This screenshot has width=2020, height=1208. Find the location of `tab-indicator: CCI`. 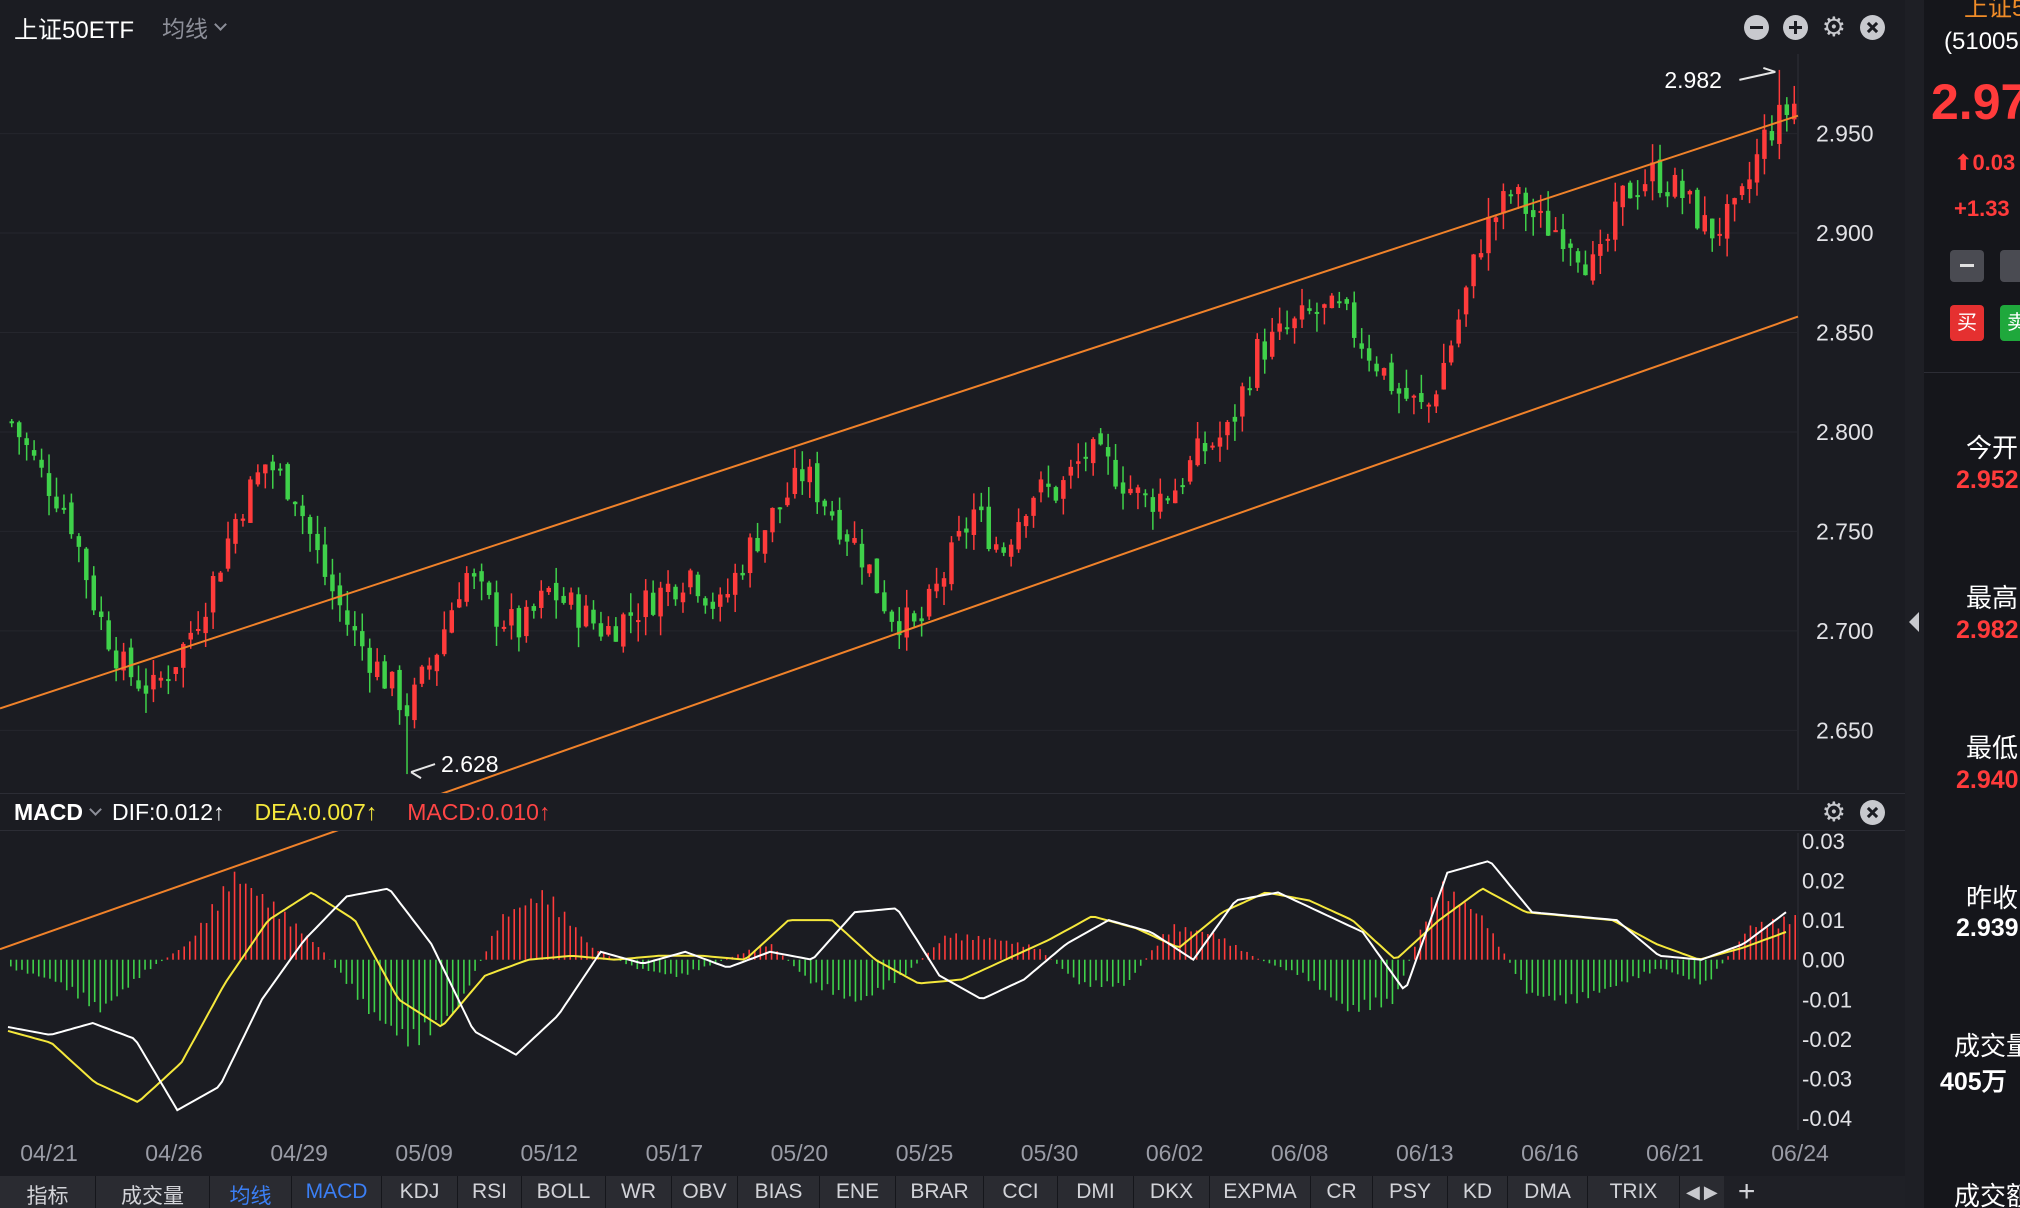

tab-indicator: CCI is located at coordinates (1021, 1192).